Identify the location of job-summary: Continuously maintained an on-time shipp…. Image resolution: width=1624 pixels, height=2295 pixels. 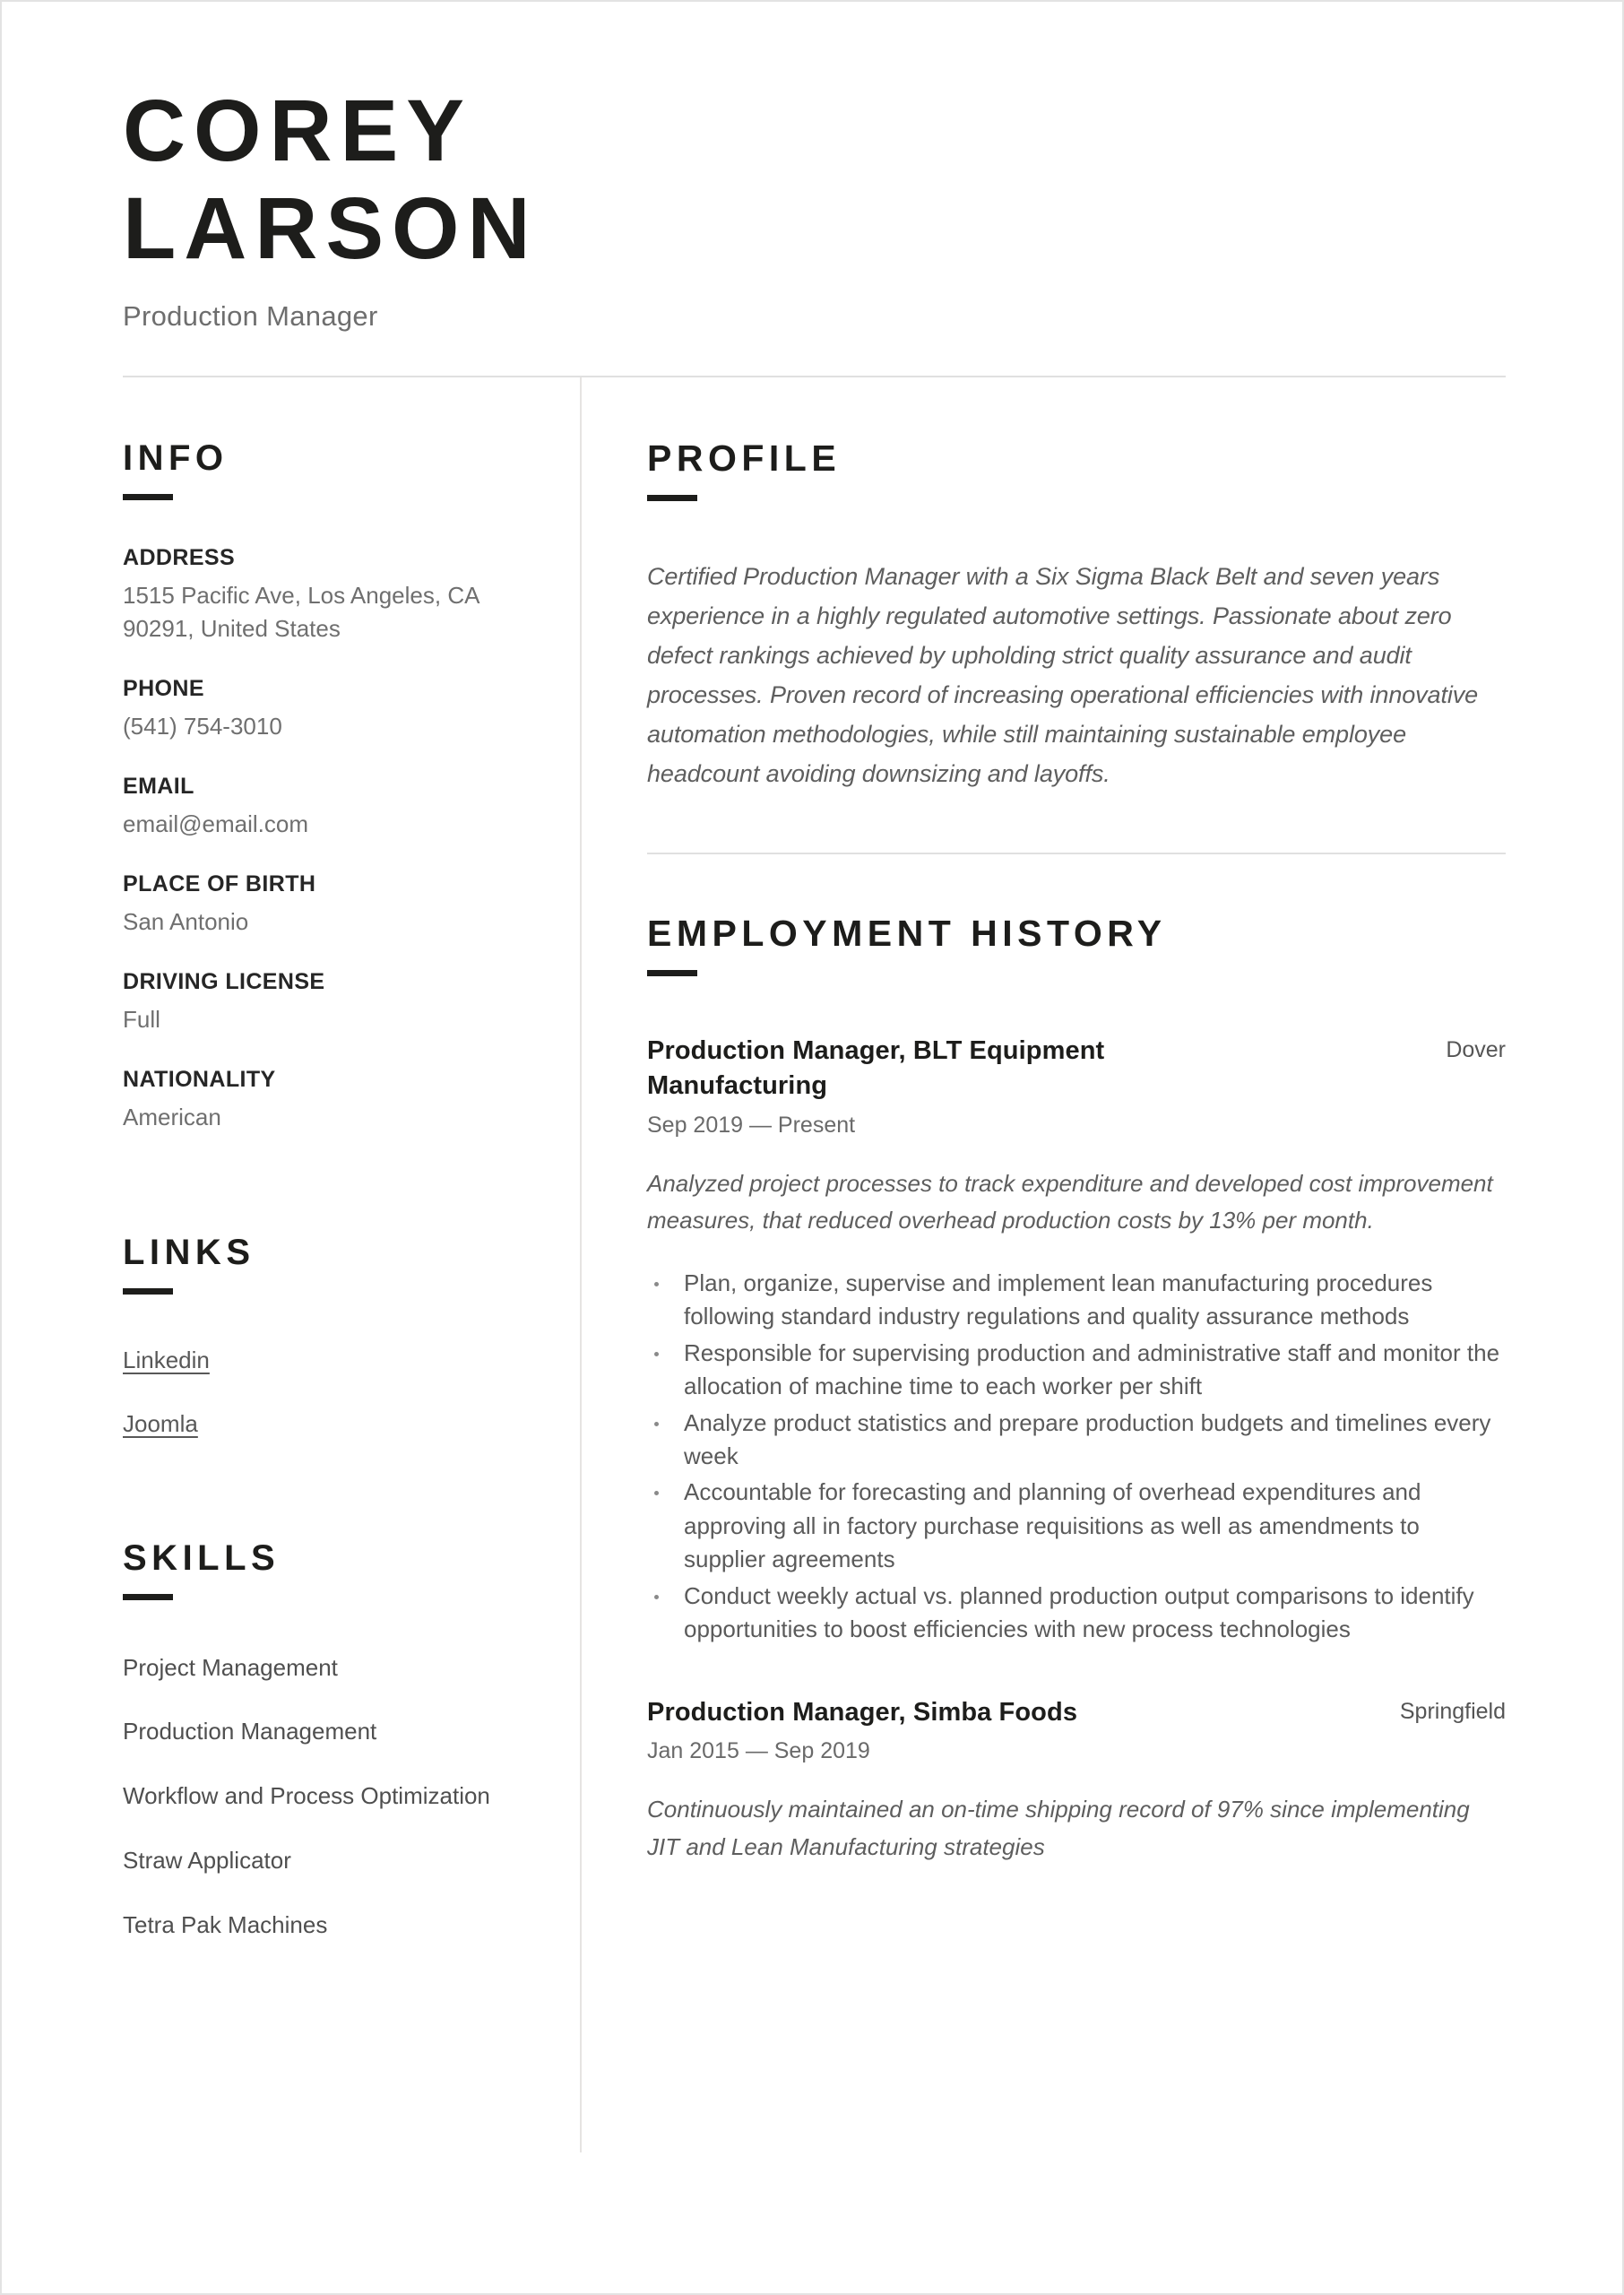
(1058, 1828).